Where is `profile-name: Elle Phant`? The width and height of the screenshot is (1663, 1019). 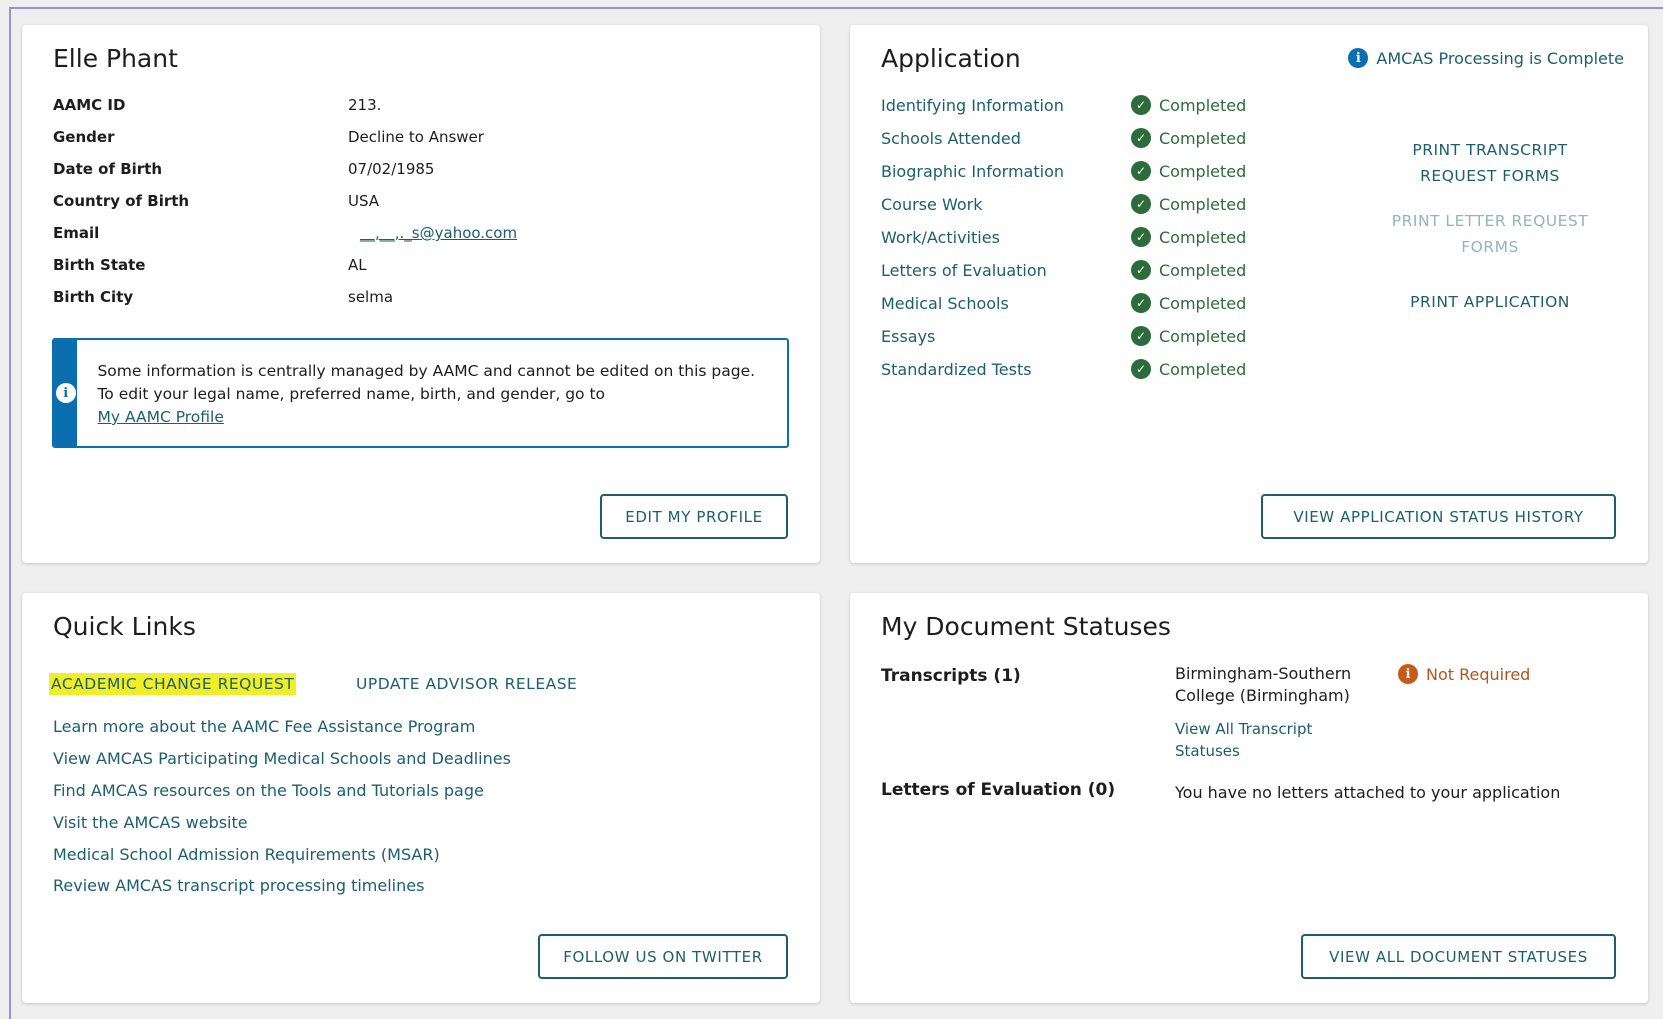 profile-name: Elle Phant is located at coordinates (115, 58).